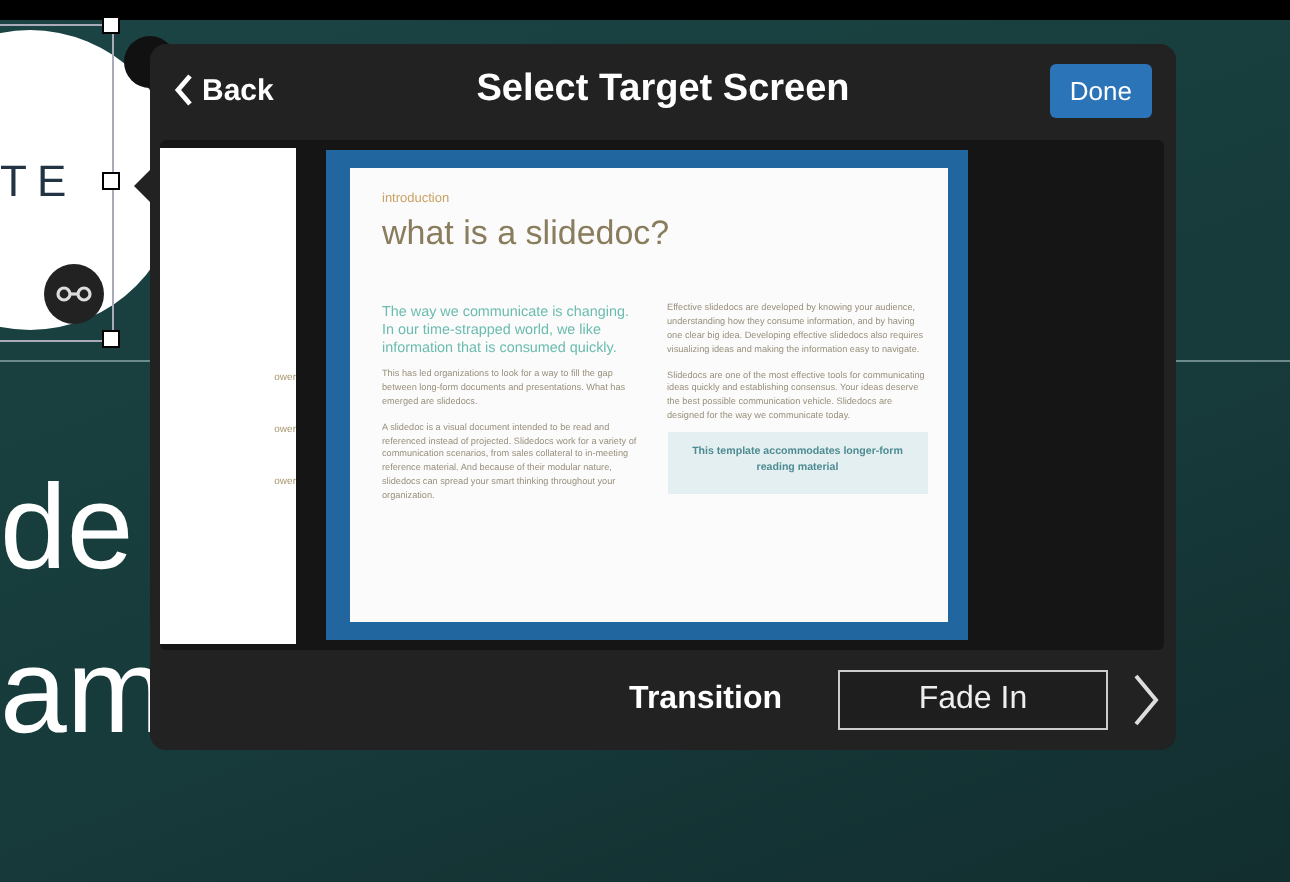 Image resolution: width=1290 pixels, height=882 pixels. I want to click on chevron-right-icon, so click(1146, 700).